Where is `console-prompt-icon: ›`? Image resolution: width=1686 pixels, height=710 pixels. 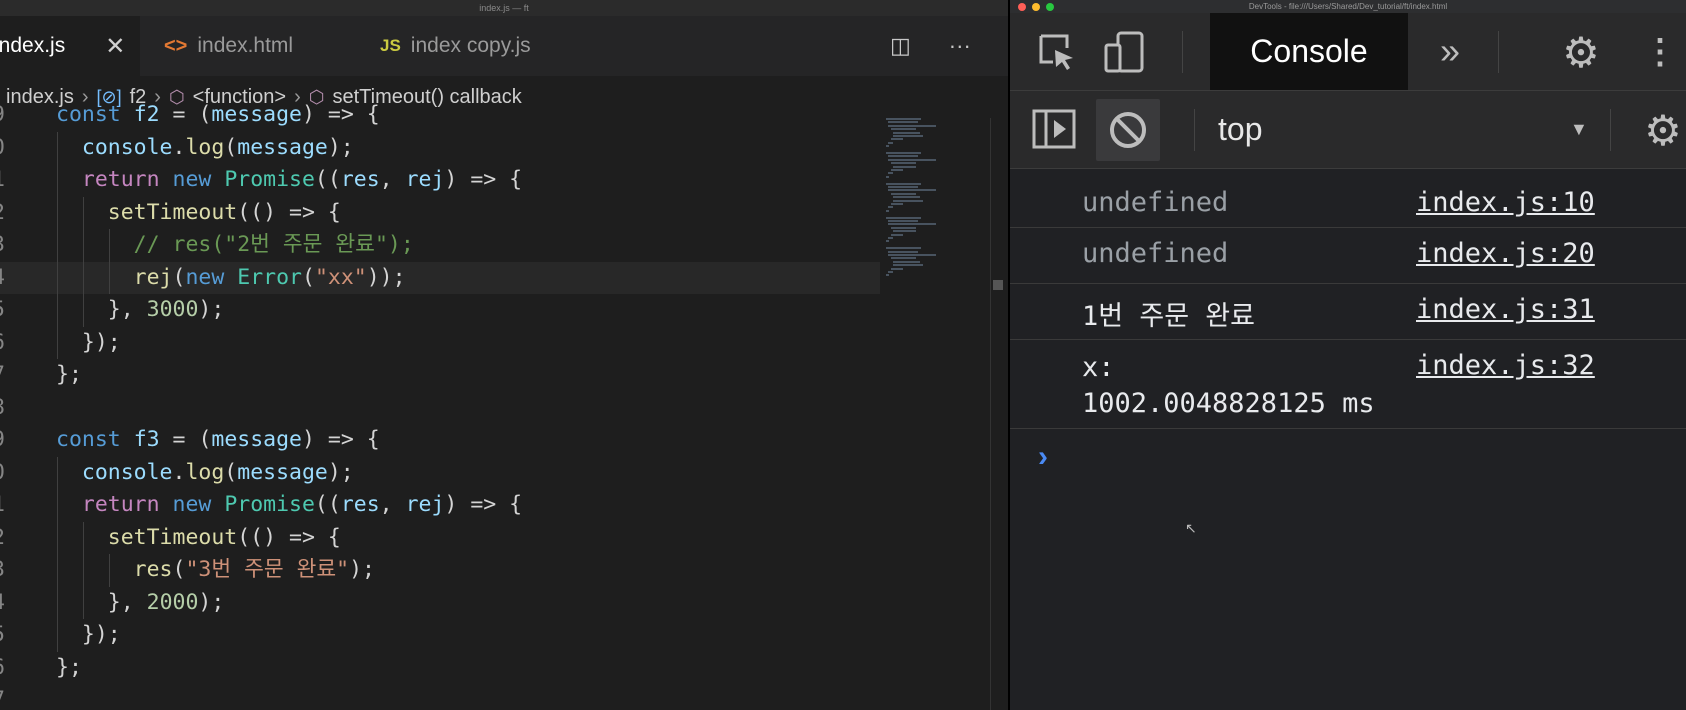 console-prompt-icon: › is located at coordinates (1043, 457).